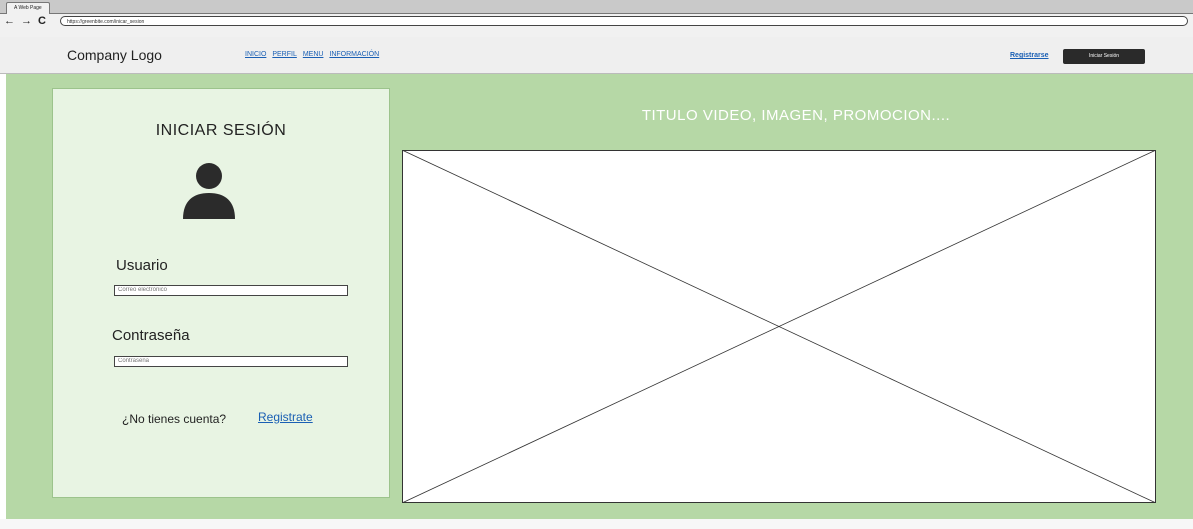 This screenshot has width=1193, height=529. I want to click on tab-strip: A Web Page, so click(596, 7).